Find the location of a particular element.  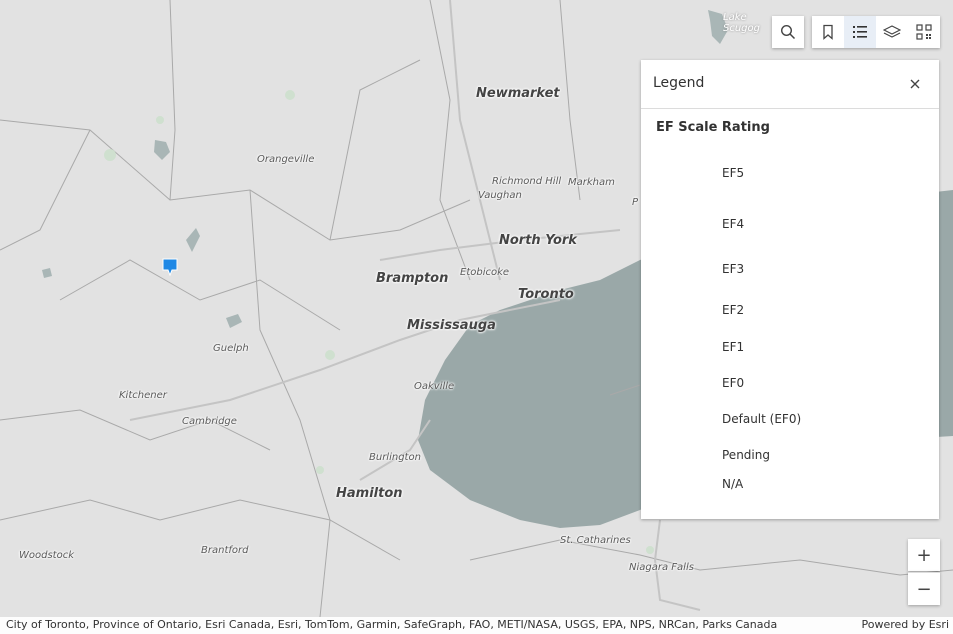

place-label: Richmond Hill is located at coordinates (526, 181).